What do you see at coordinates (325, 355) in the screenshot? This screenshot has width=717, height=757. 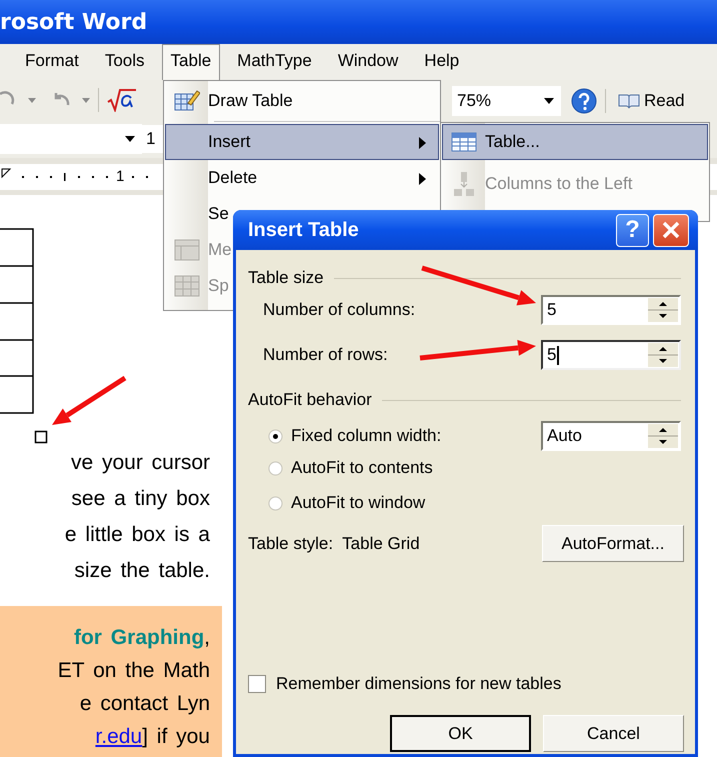 I see `field-label: Number of rows:` at bounding box center [325, 355].